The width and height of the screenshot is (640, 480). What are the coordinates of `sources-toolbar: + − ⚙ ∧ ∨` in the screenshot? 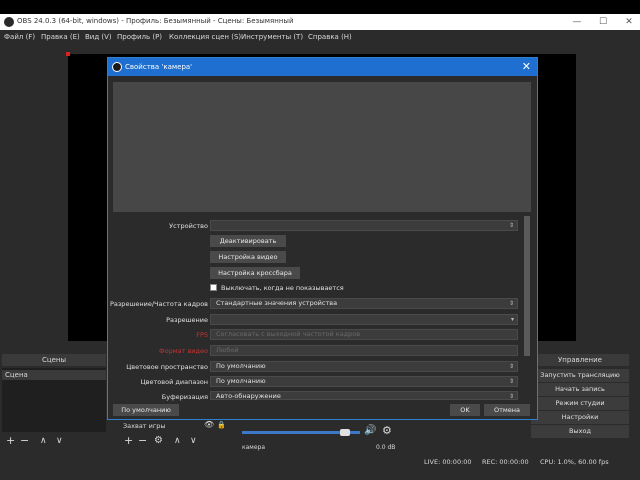 It's located at (176, 441).